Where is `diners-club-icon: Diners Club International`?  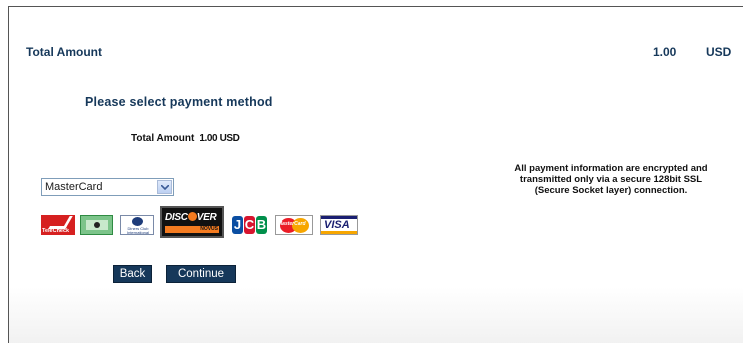
diners-club-icon: Diners Club International is located at coordinates (137, 225).